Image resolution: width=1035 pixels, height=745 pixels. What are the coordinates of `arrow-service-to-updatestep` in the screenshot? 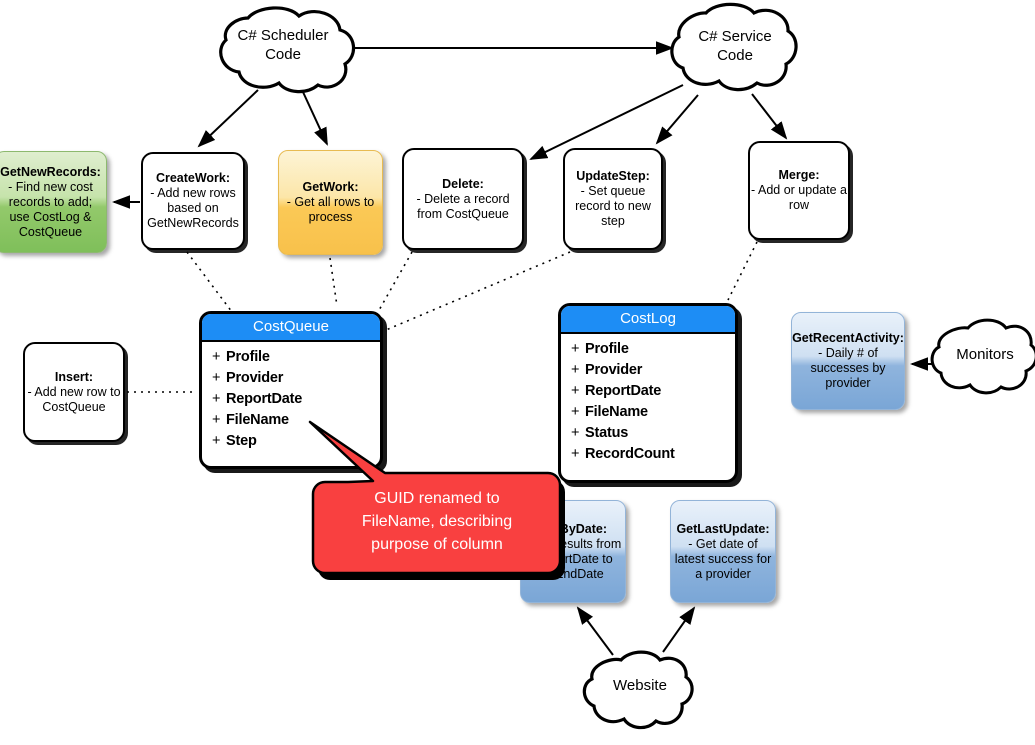 It's located at (677, 119).